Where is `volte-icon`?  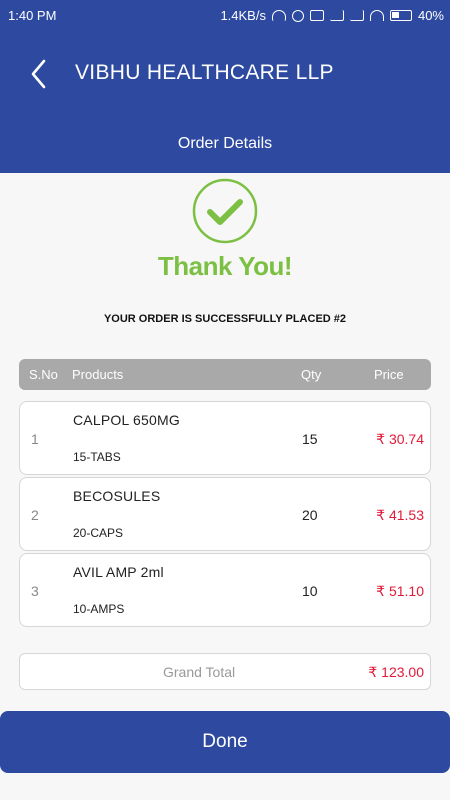
volte-icon is located at coordinates (316, 15).